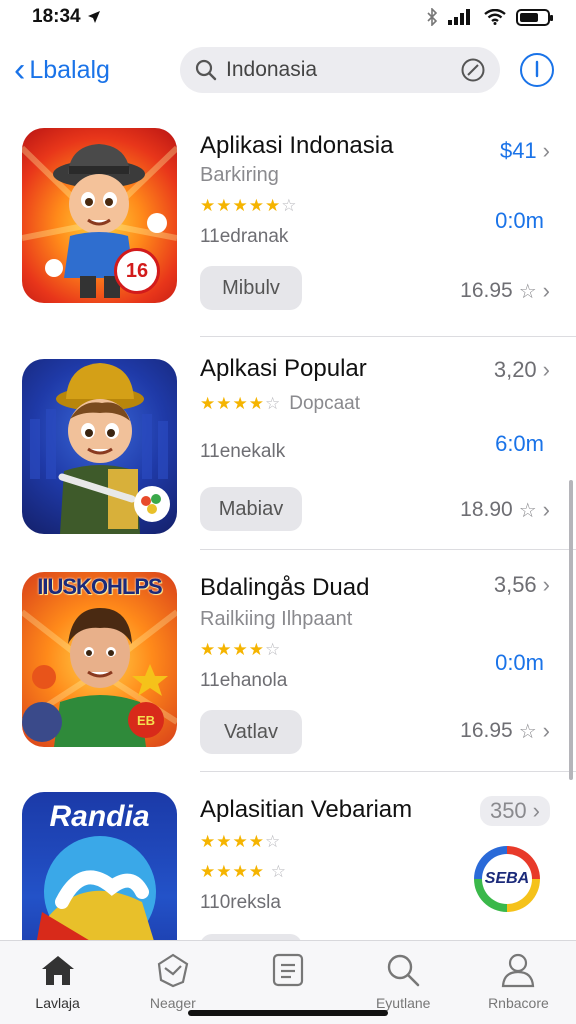  I want to click on search-field: Indonasia, so click(340, 70).